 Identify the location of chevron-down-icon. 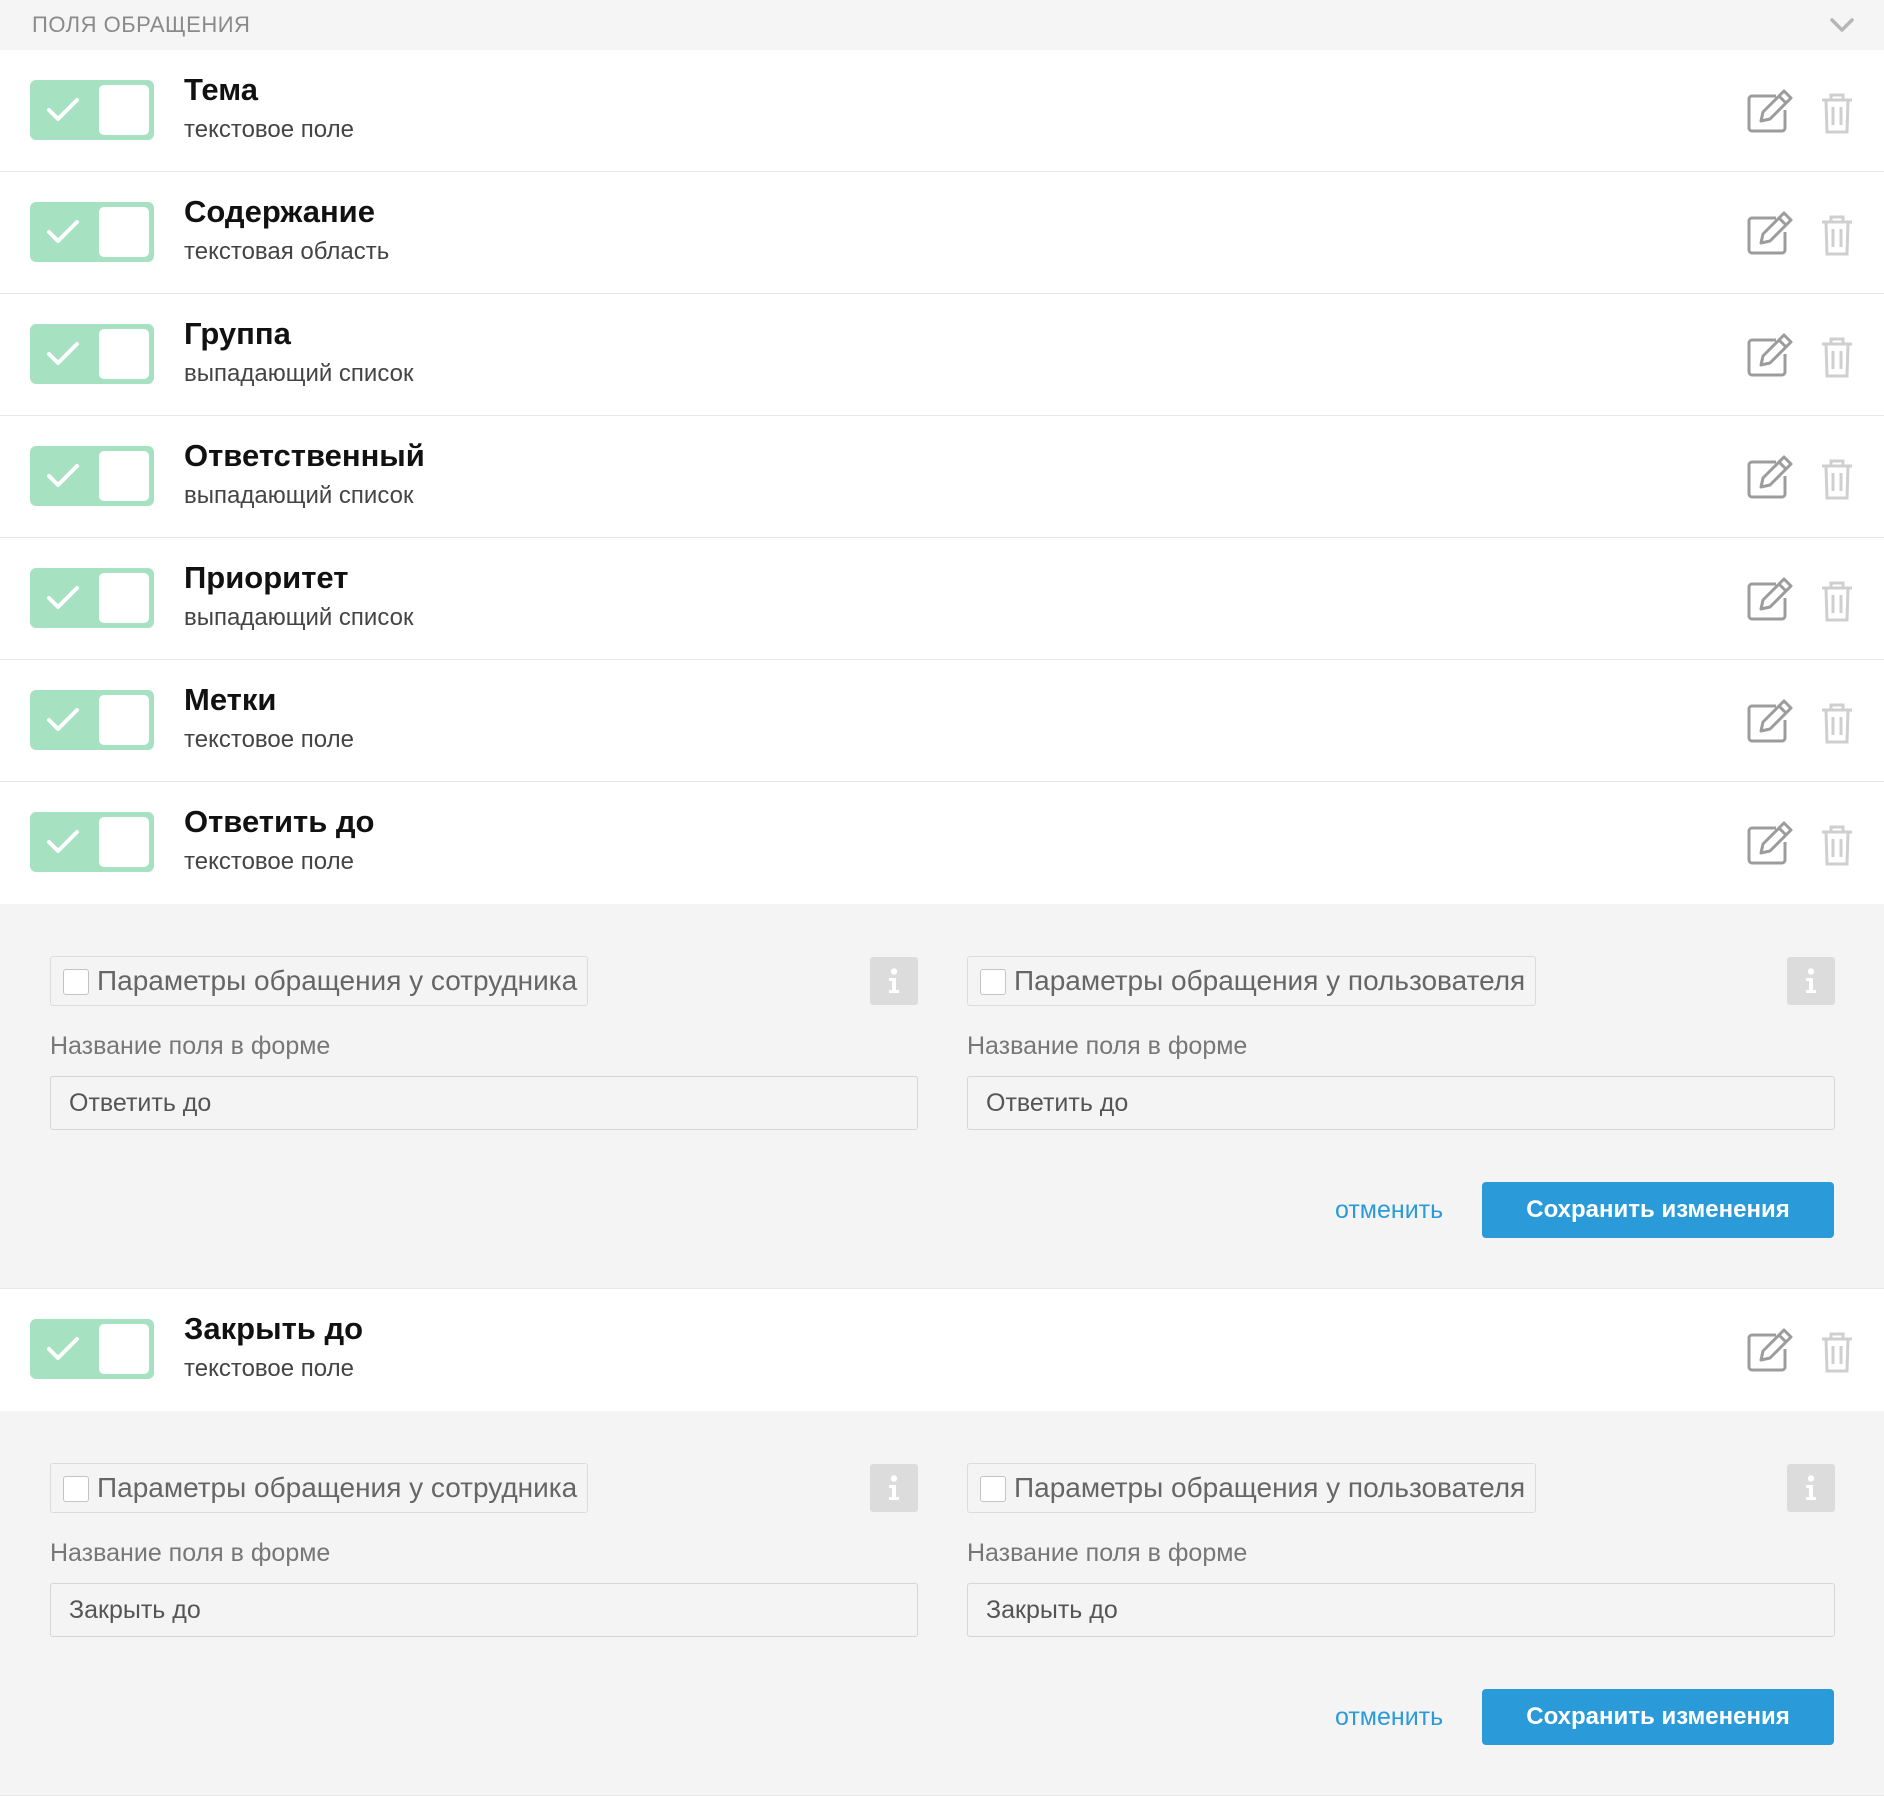
(1842, 25).